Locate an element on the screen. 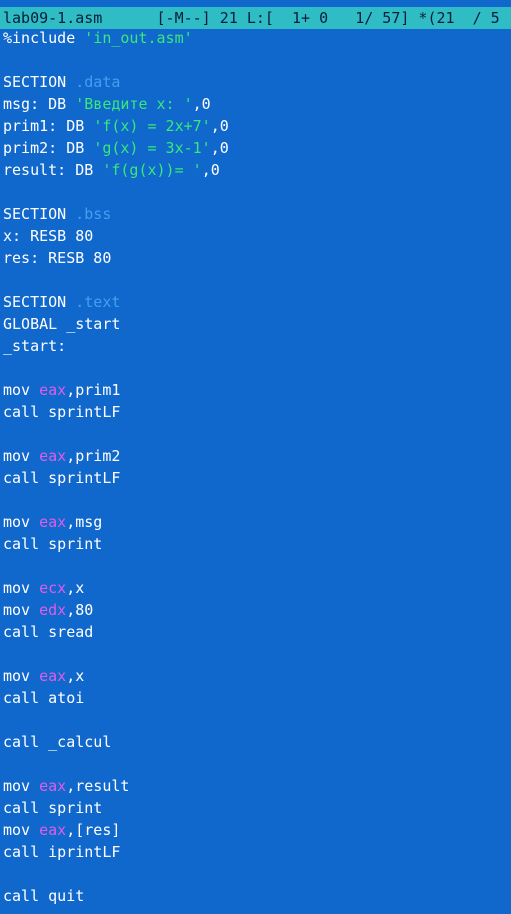 The height and width of the screenshot is (914, 511). code-token: prim1: DB is located at coordinates (48, 126).